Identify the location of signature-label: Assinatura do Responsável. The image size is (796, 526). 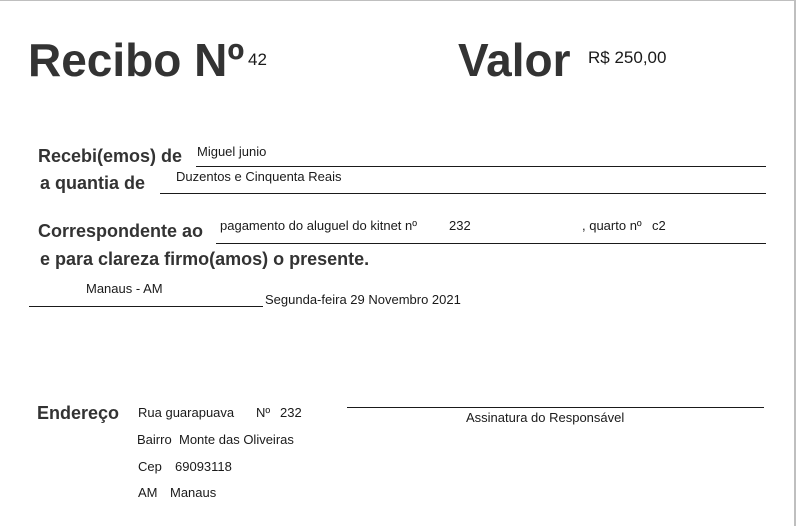
(545, 417).